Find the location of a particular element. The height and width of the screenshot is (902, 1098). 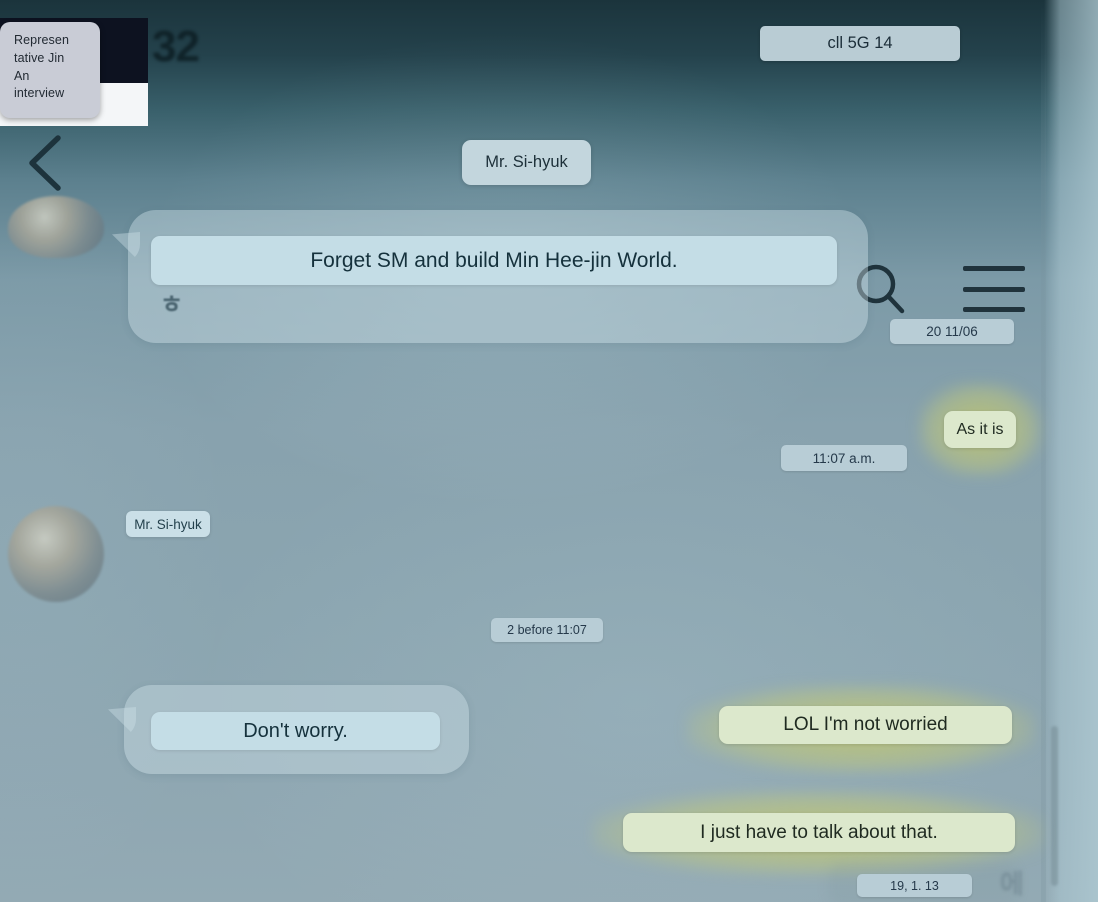

message-timestamp: 2 before 11:07 is located at coordinates (547, 630).